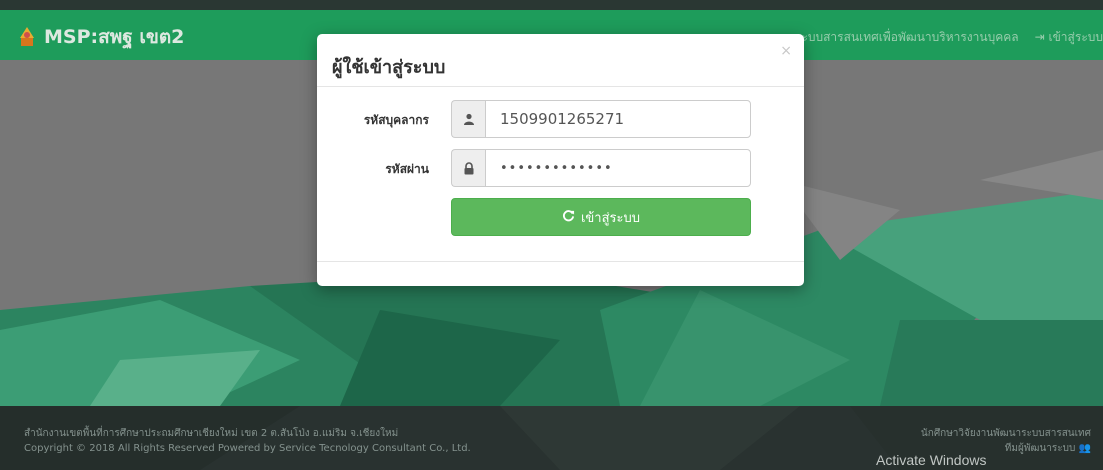 This screenshot has width=1103, height=470. Describe the element at coordinates (560, 60) in the screenshot. I see `modal-header: ผู้ใช้เข้าสู่ระบบ ×` at that location.